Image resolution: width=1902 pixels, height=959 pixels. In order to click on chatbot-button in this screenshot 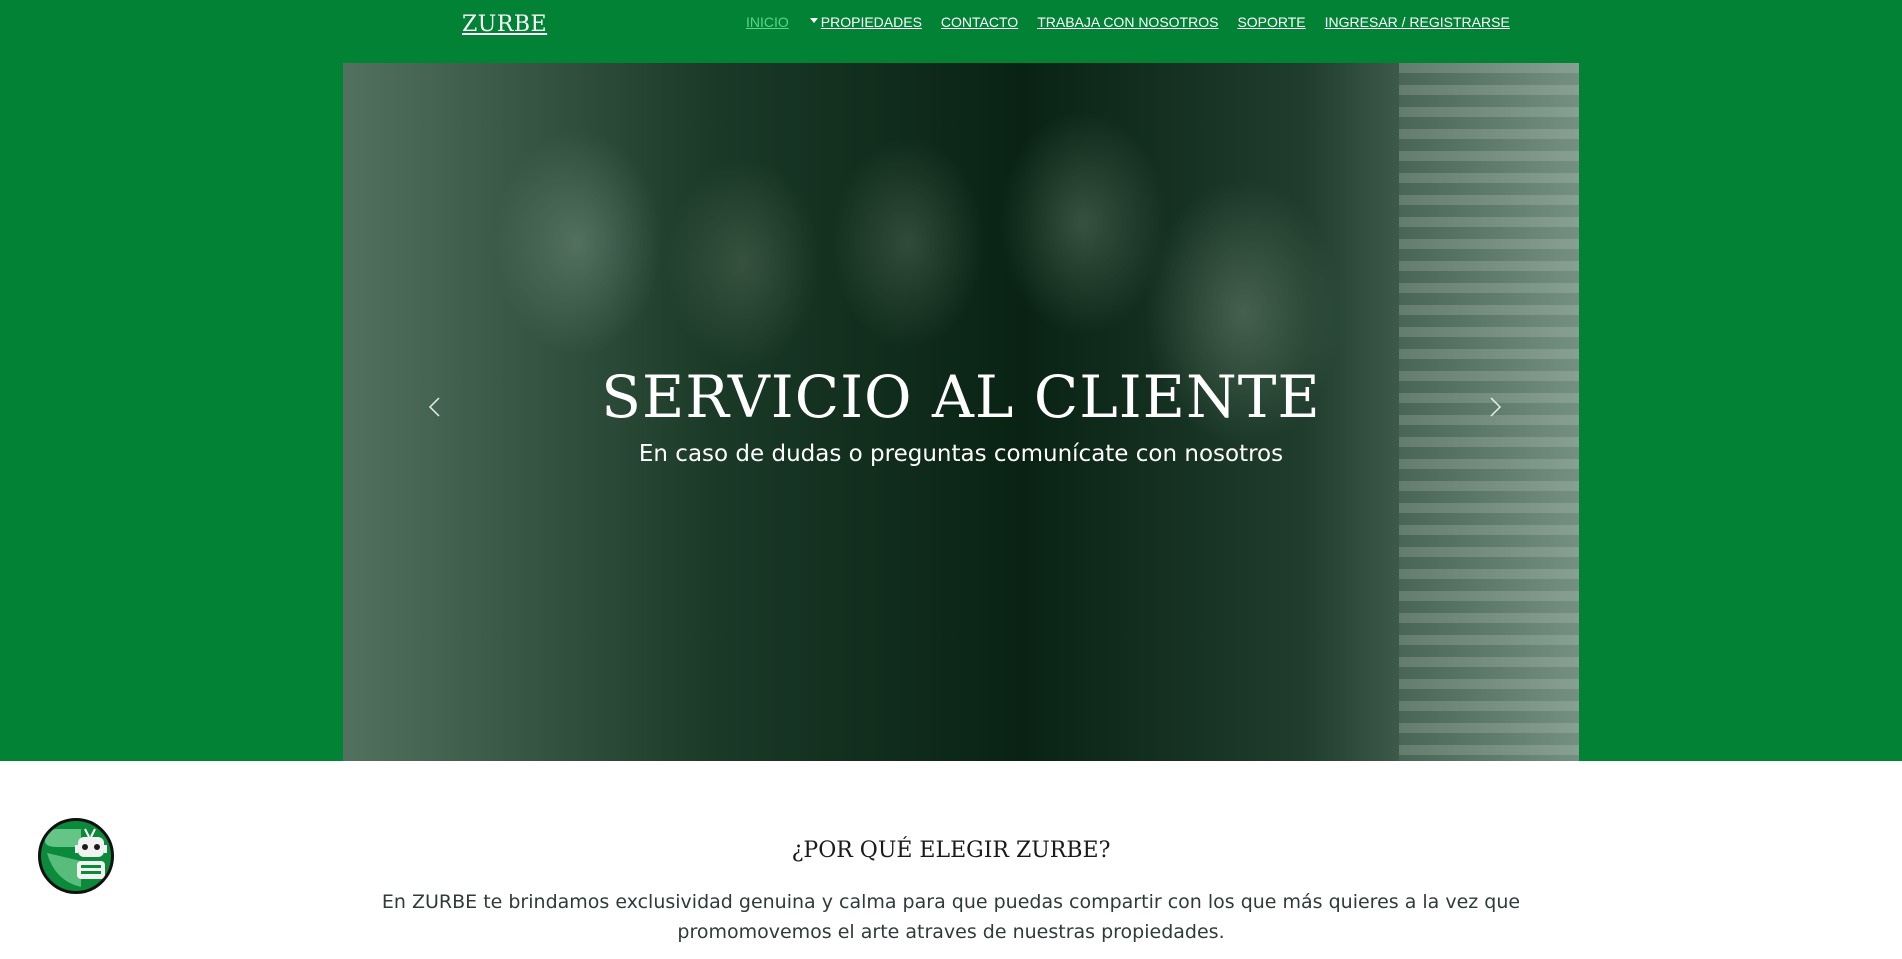, I will do `click(76, 856)`.